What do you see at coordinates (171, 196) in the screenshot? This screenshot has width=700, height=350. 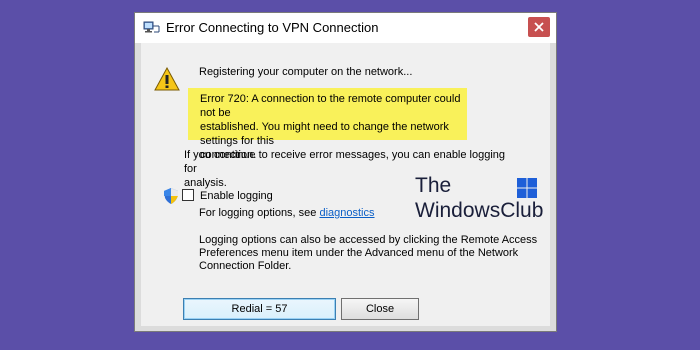 I see `uac-shield-icon` at bounding box center [171, 196].